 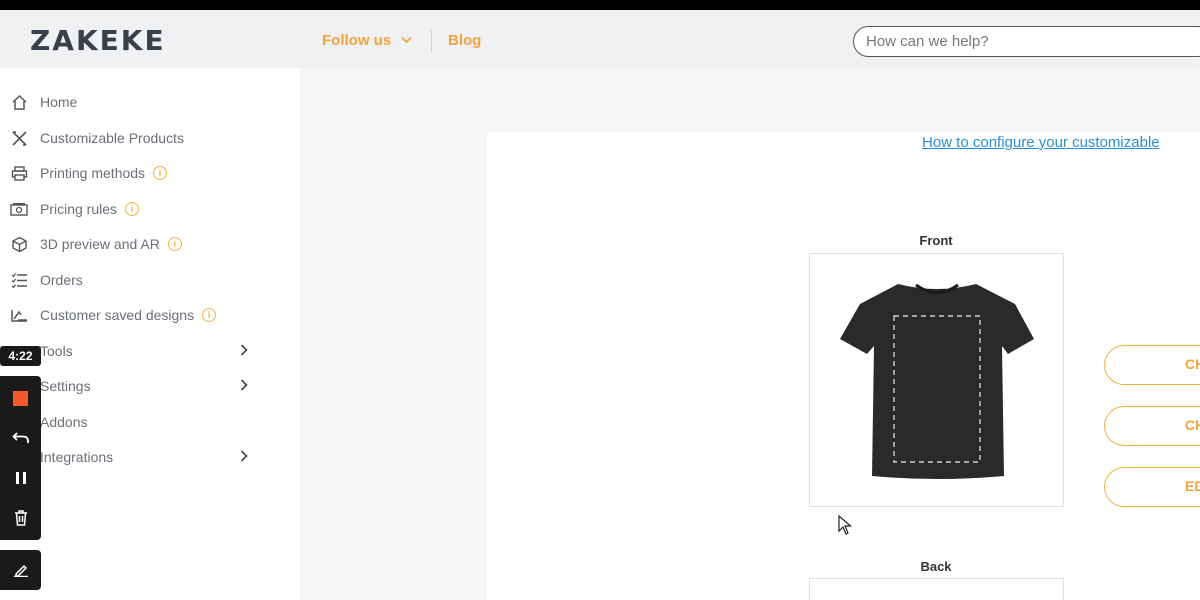 What do you see at coordinates (19, 280) in the screenshot?
I see `list-icon` at bounding box center [19, 280].